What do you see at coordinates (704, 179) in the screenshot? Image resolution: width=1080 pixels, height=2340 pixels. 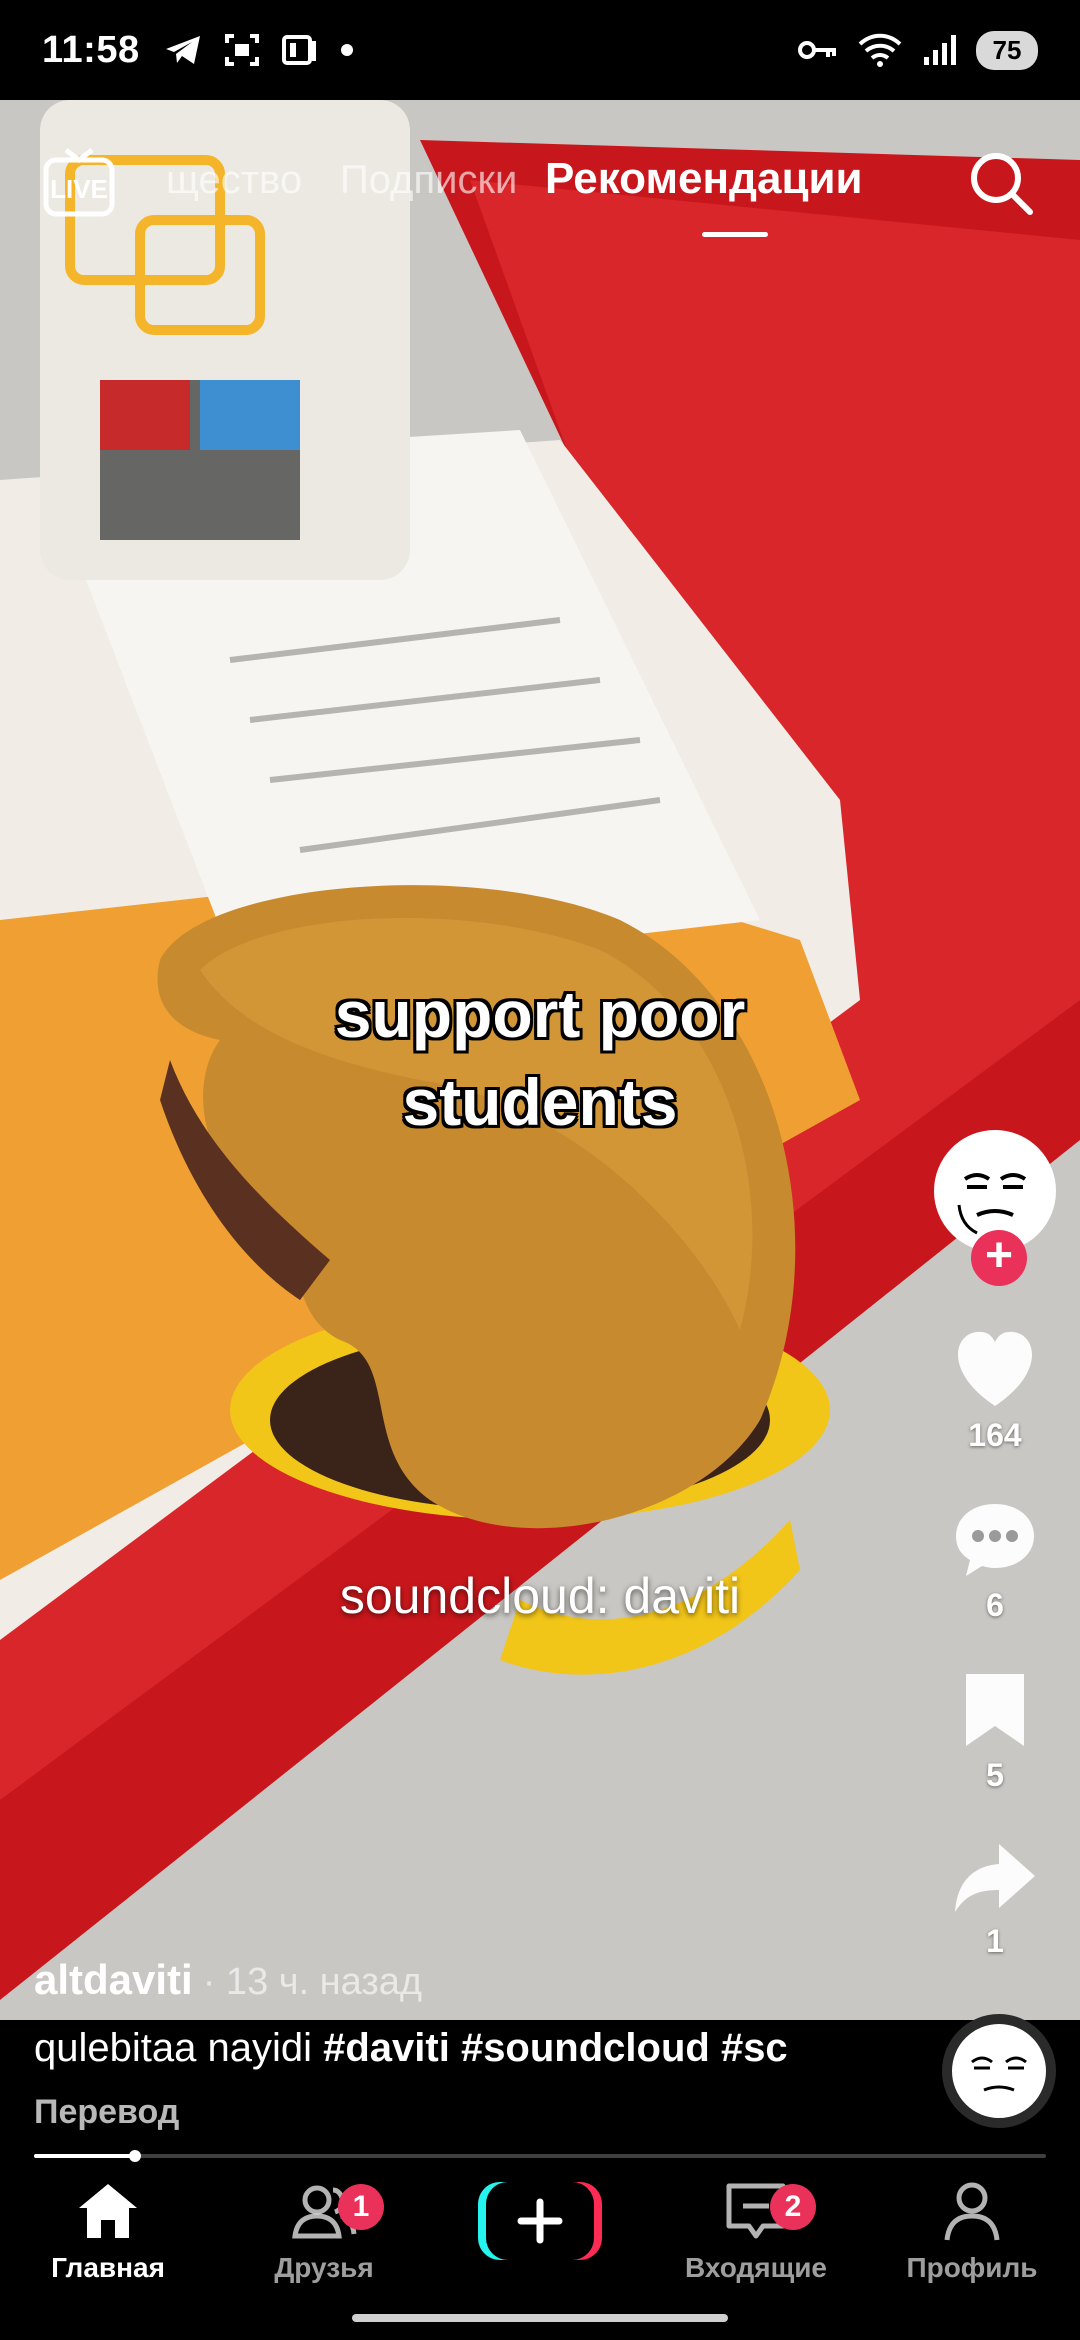 I see `tab-for-you: Рекомендации` at bounding box center [704, 179].